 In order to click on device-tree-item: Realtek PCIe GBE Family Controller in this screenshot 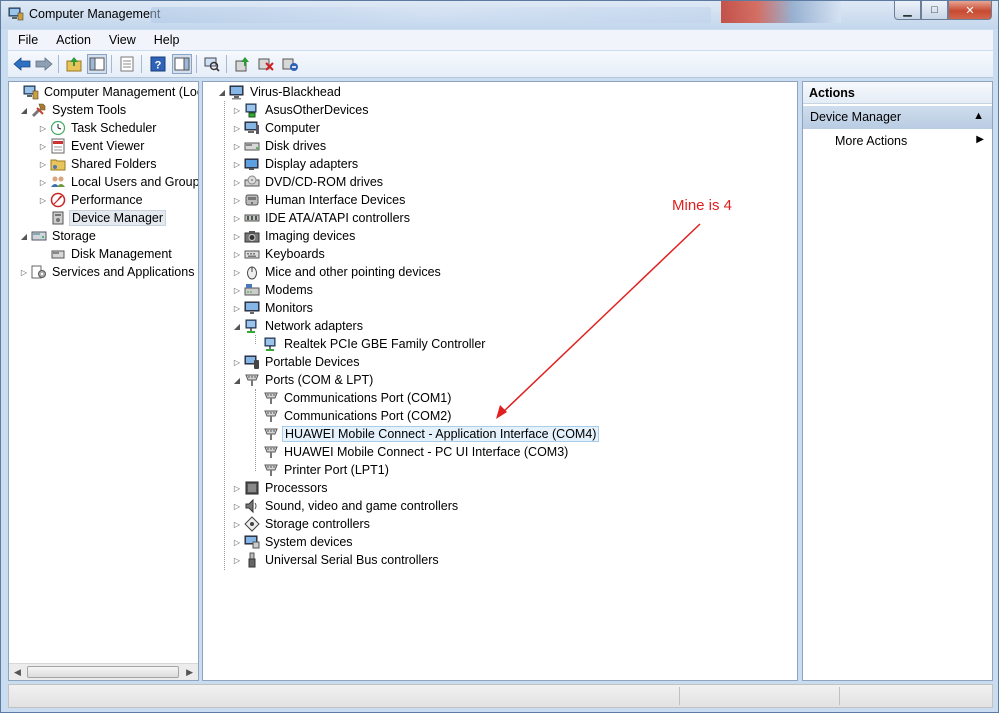, I will do `click(369, 344)`.